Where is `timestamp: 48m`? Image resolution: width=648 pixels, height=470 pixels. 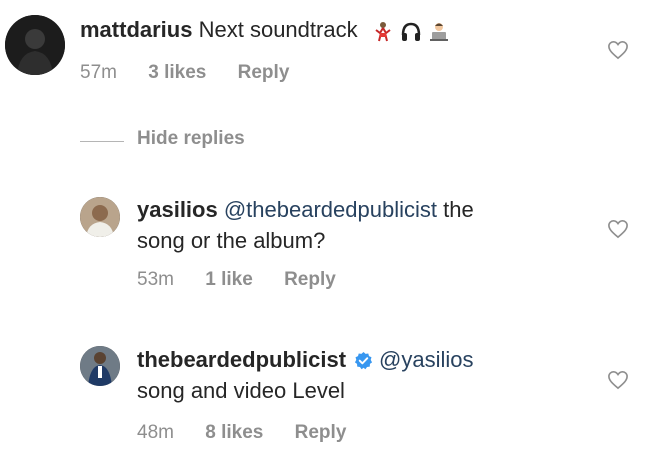 timestamp: 48m is located at coordinates (155, 432).